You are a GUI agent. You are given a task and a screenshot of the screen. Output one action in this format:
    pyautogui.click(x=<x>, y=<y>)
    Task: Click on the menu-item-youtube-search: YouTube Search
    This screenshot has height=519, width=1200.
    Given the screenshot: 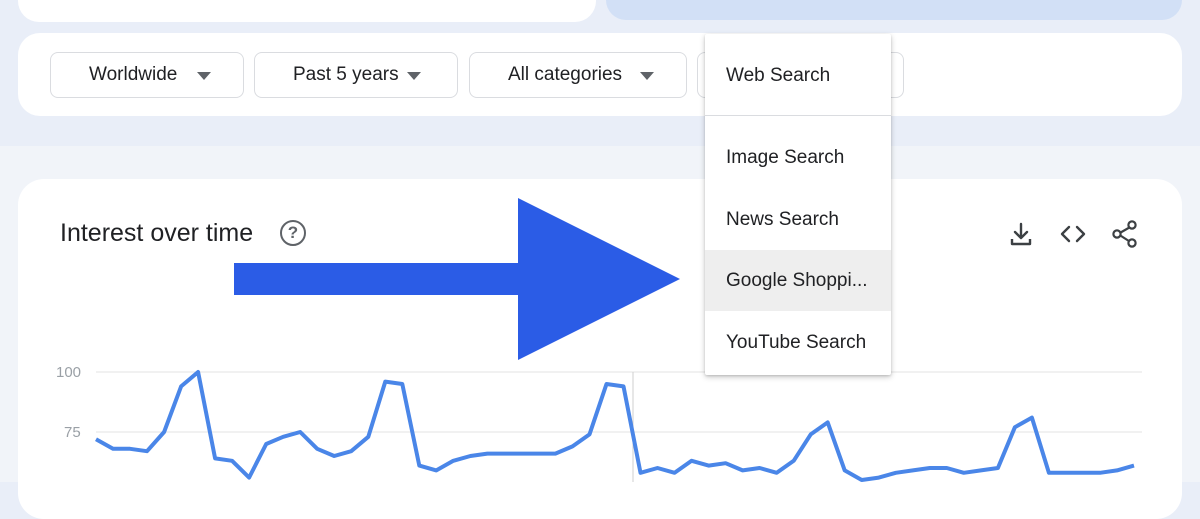 What is the action you would take?
    pyautogui.click(x=798, y=342)
    